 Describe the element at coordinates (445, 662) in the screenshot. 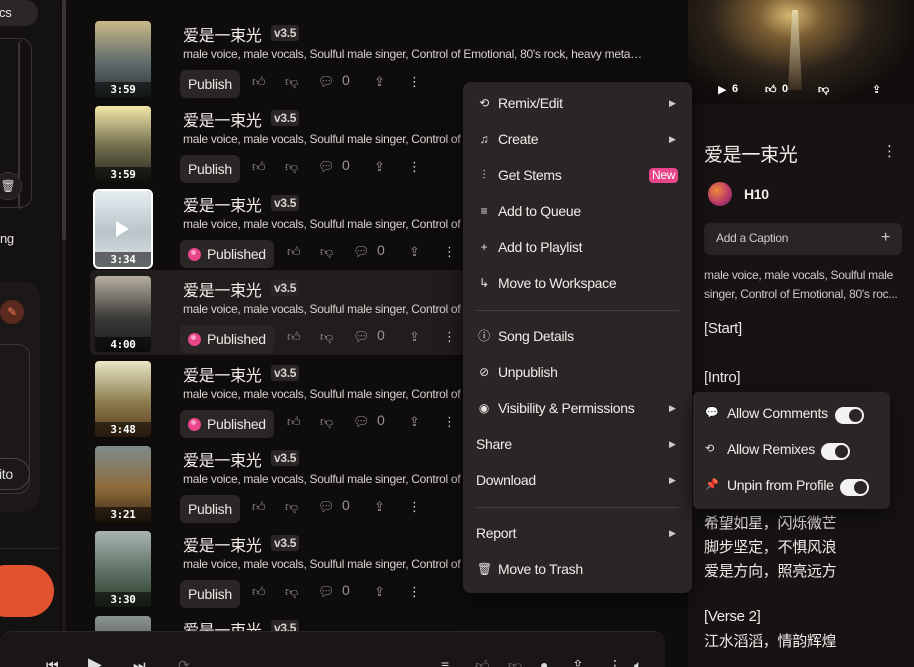

I see `queue-icon: ≡` at that location.